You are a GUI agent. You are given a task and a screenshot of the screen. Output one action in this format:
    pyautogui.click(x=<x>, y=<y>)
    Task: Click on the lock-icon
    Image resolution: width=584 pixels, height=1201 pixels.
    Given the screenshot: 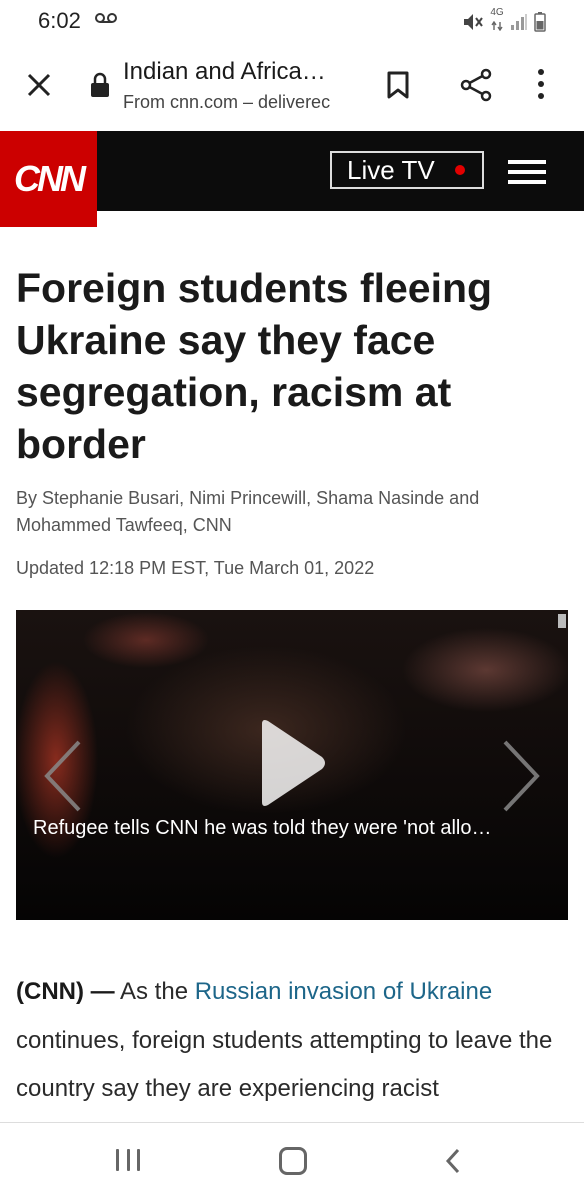 What is the action you would take?
    pyautogui.click(x=100, y=85)
    